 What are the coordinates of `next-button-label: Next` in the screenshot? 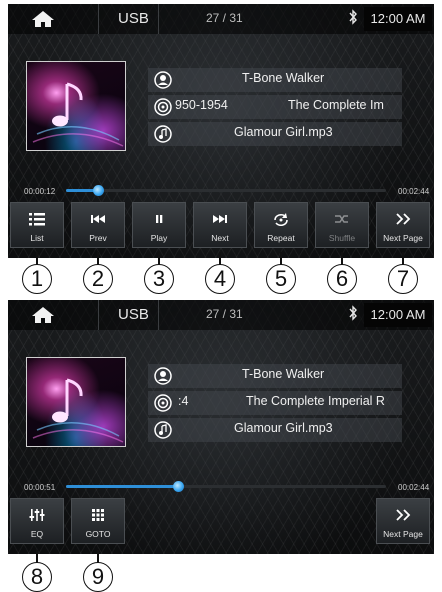 It's located at (220, 238).